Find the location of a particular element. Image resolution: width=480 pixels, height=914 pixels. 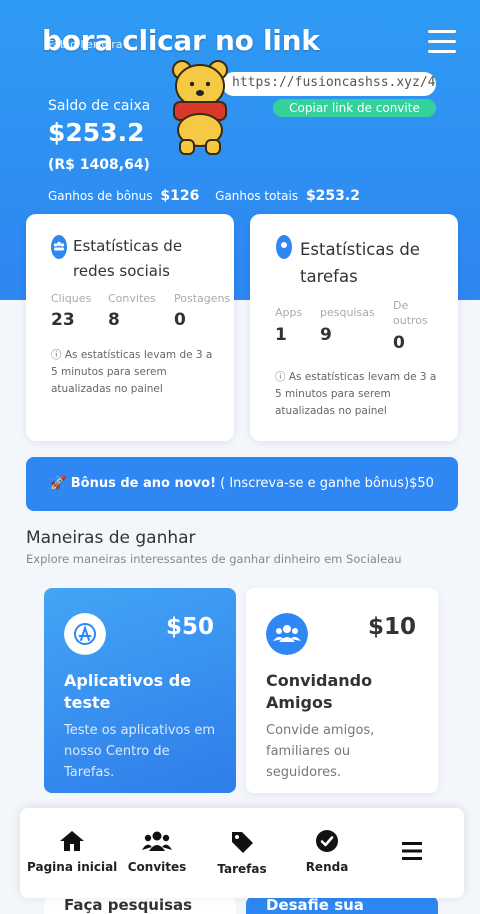

invite-friends-title: Convidando Amigos is located at coordinates (319, 691).